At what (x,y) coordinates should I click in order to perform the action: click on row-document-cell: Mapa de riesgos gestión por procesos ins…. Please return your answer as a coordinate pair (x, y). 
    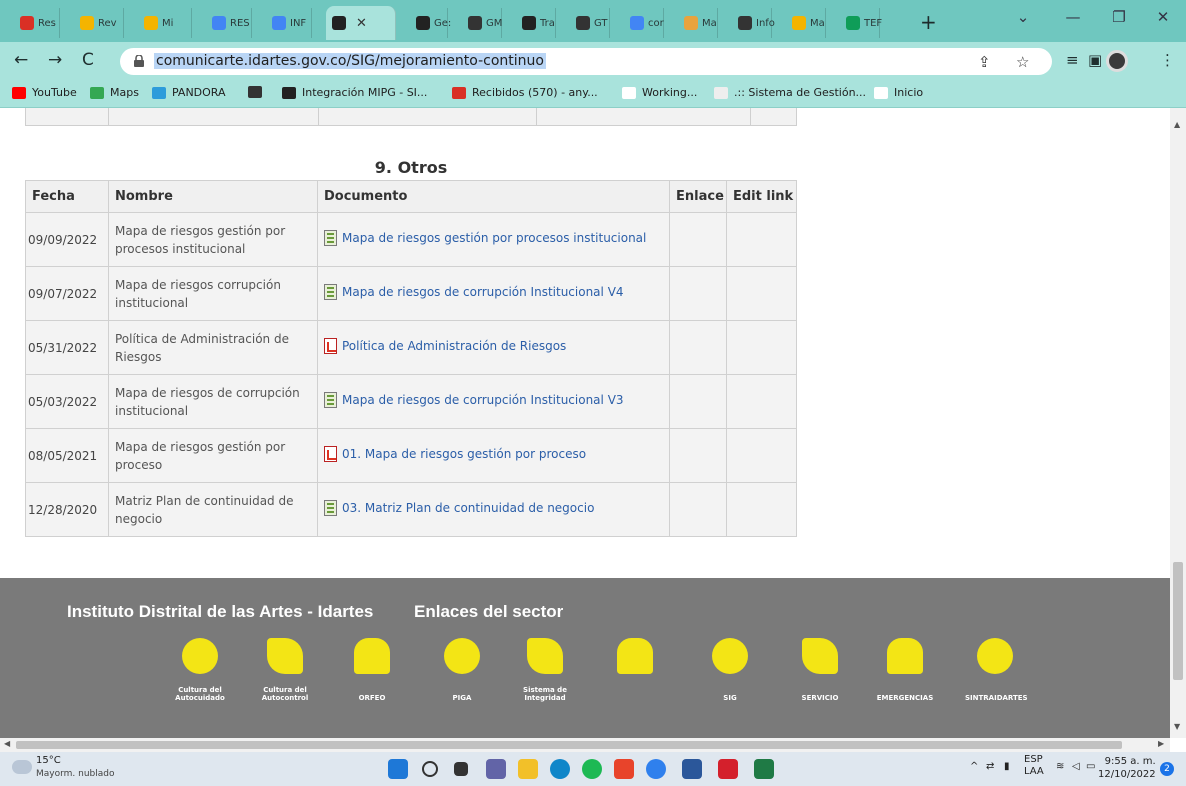
    Looking at the image, I should click on (493, 239).